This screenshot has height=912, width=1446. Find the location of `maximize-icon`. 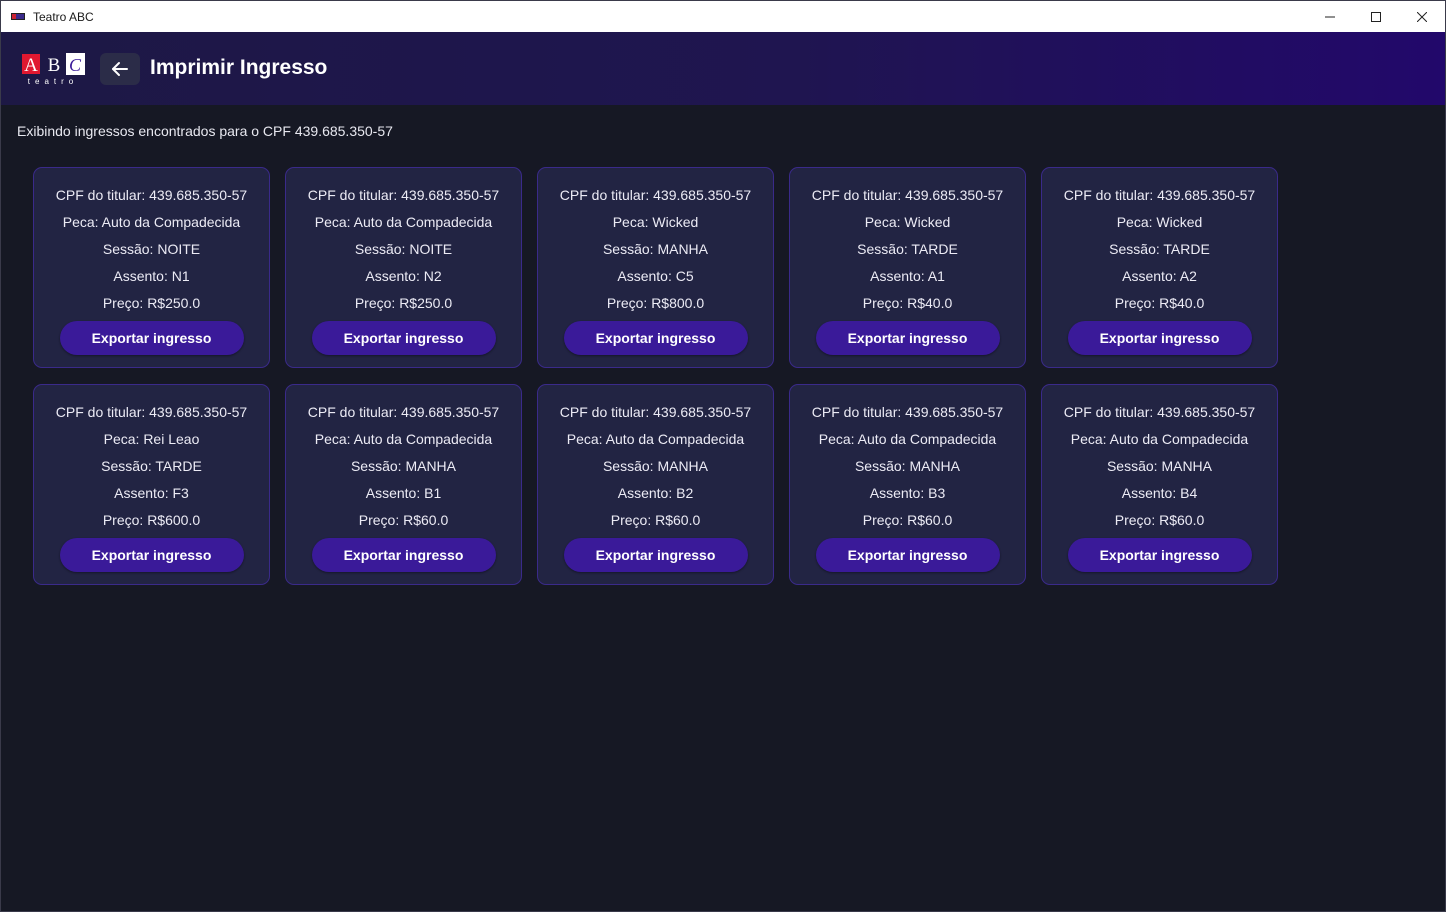

maximize-icon is located at coordinates (1376, 16).